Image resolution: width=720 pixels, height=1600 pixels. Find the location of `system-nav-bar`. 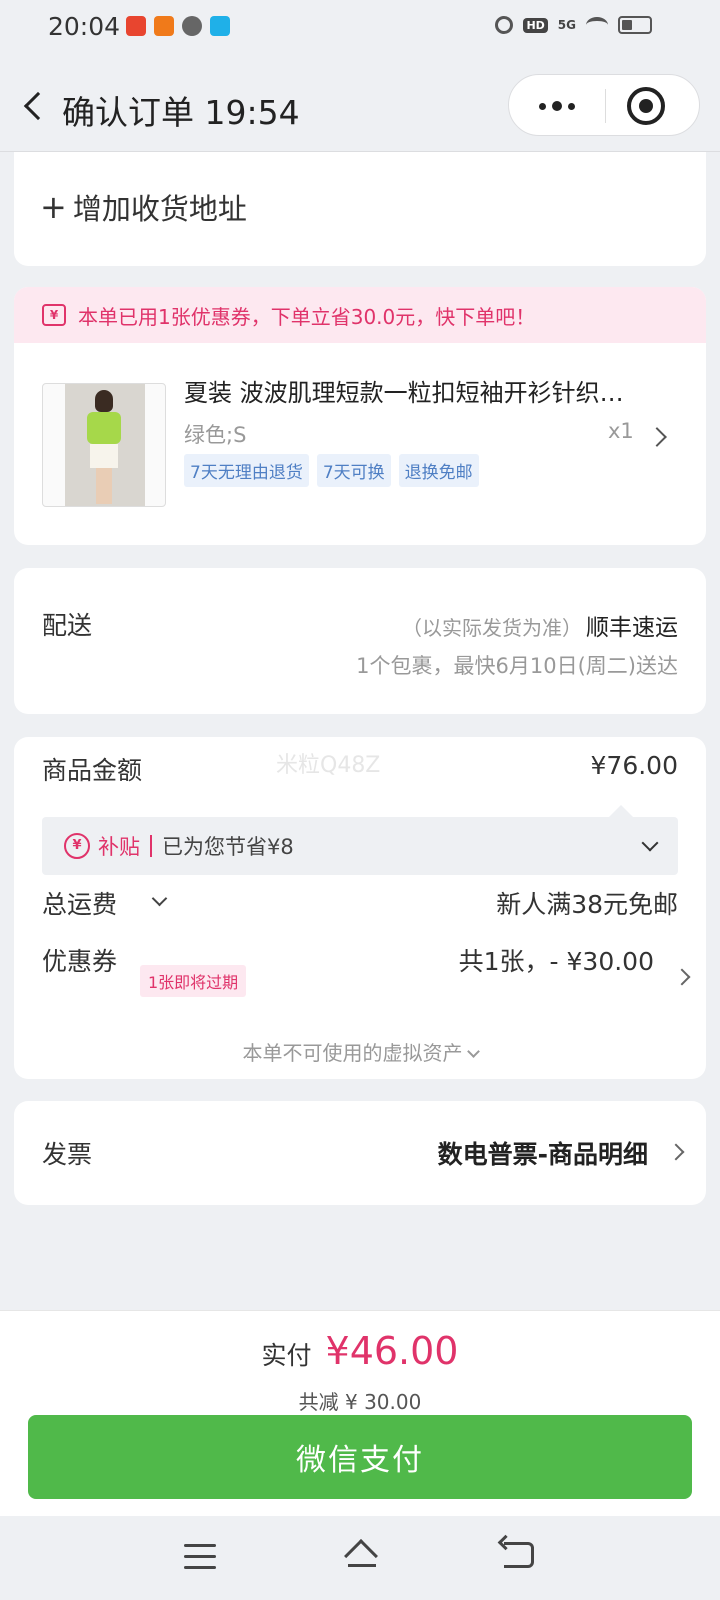

system-nav-bar is located at coordinates (360, 1558).